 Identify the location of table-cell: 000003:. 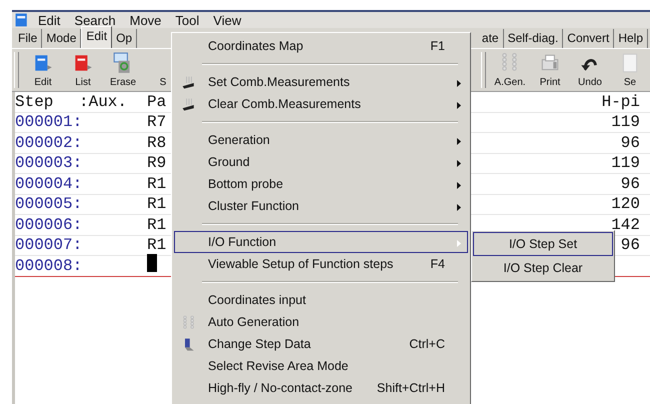
(47, 163).